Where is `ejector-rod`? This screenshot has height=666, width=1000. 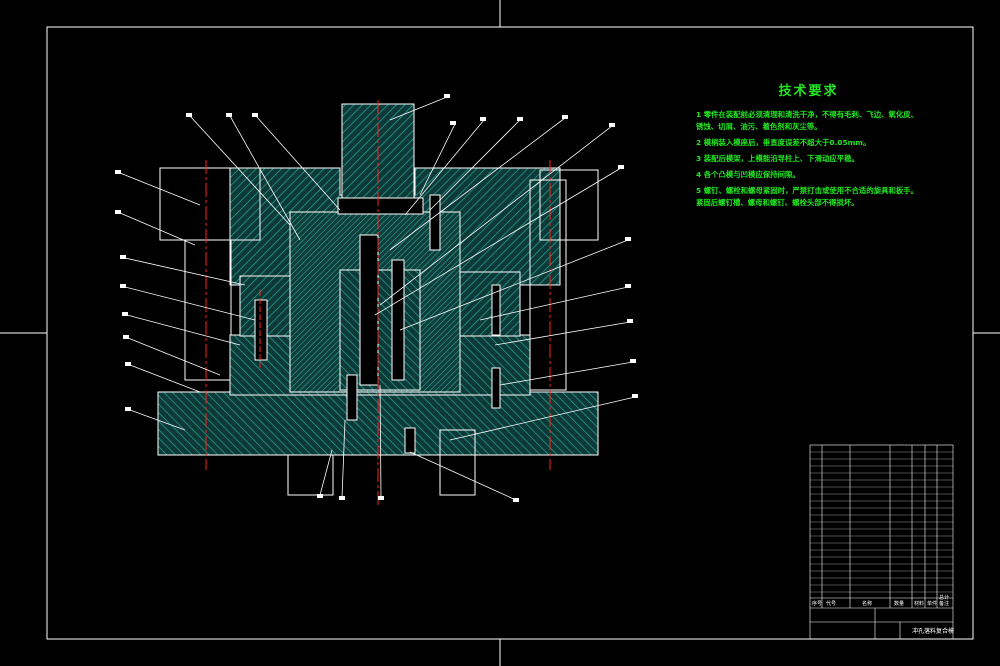
ejector-rod is located at coordinates (410, 440).